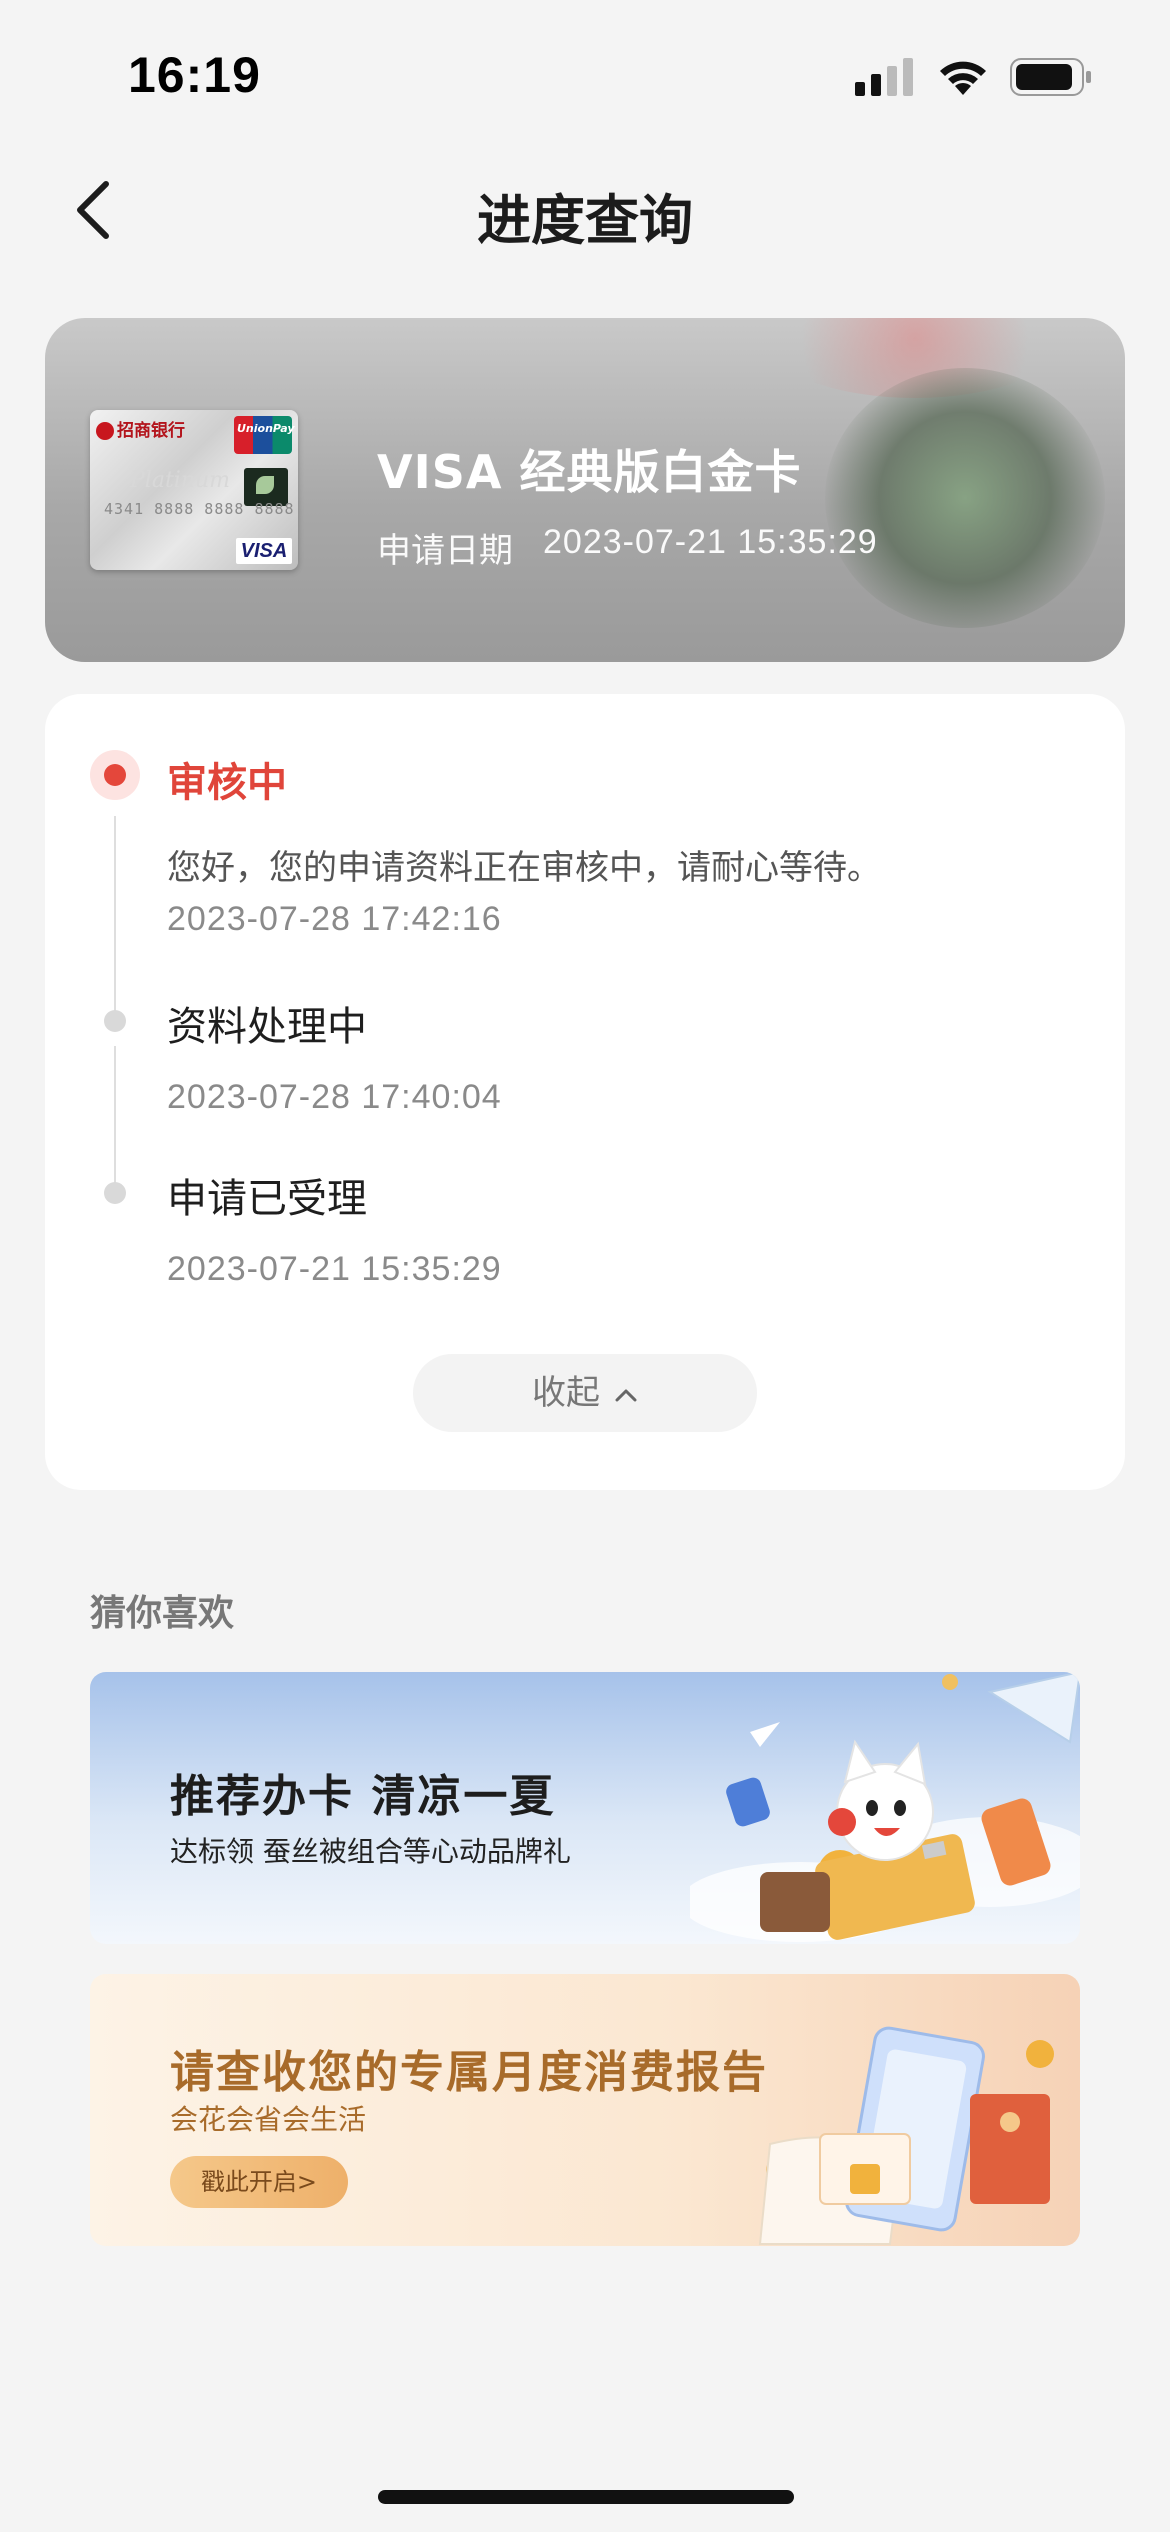 This screenshot has height=2532, width=1170. What do you see at coordinates (445, 551) in the screenshot?
I see `apply-date-label: 申请日期` at bounding box center [445, 551].